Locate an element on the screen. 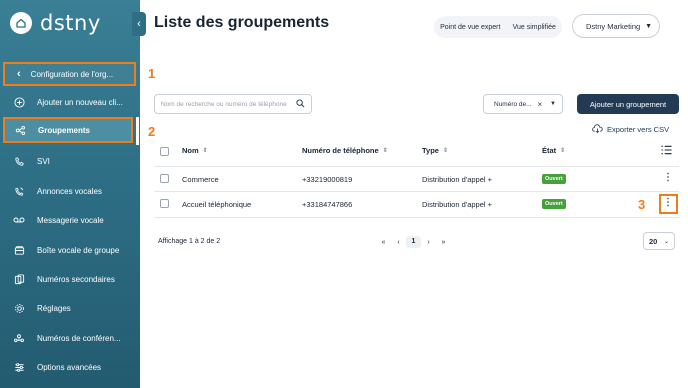 The image size is (688, 388). row-phone: +33184747866 is located at coordinates (327, 204).